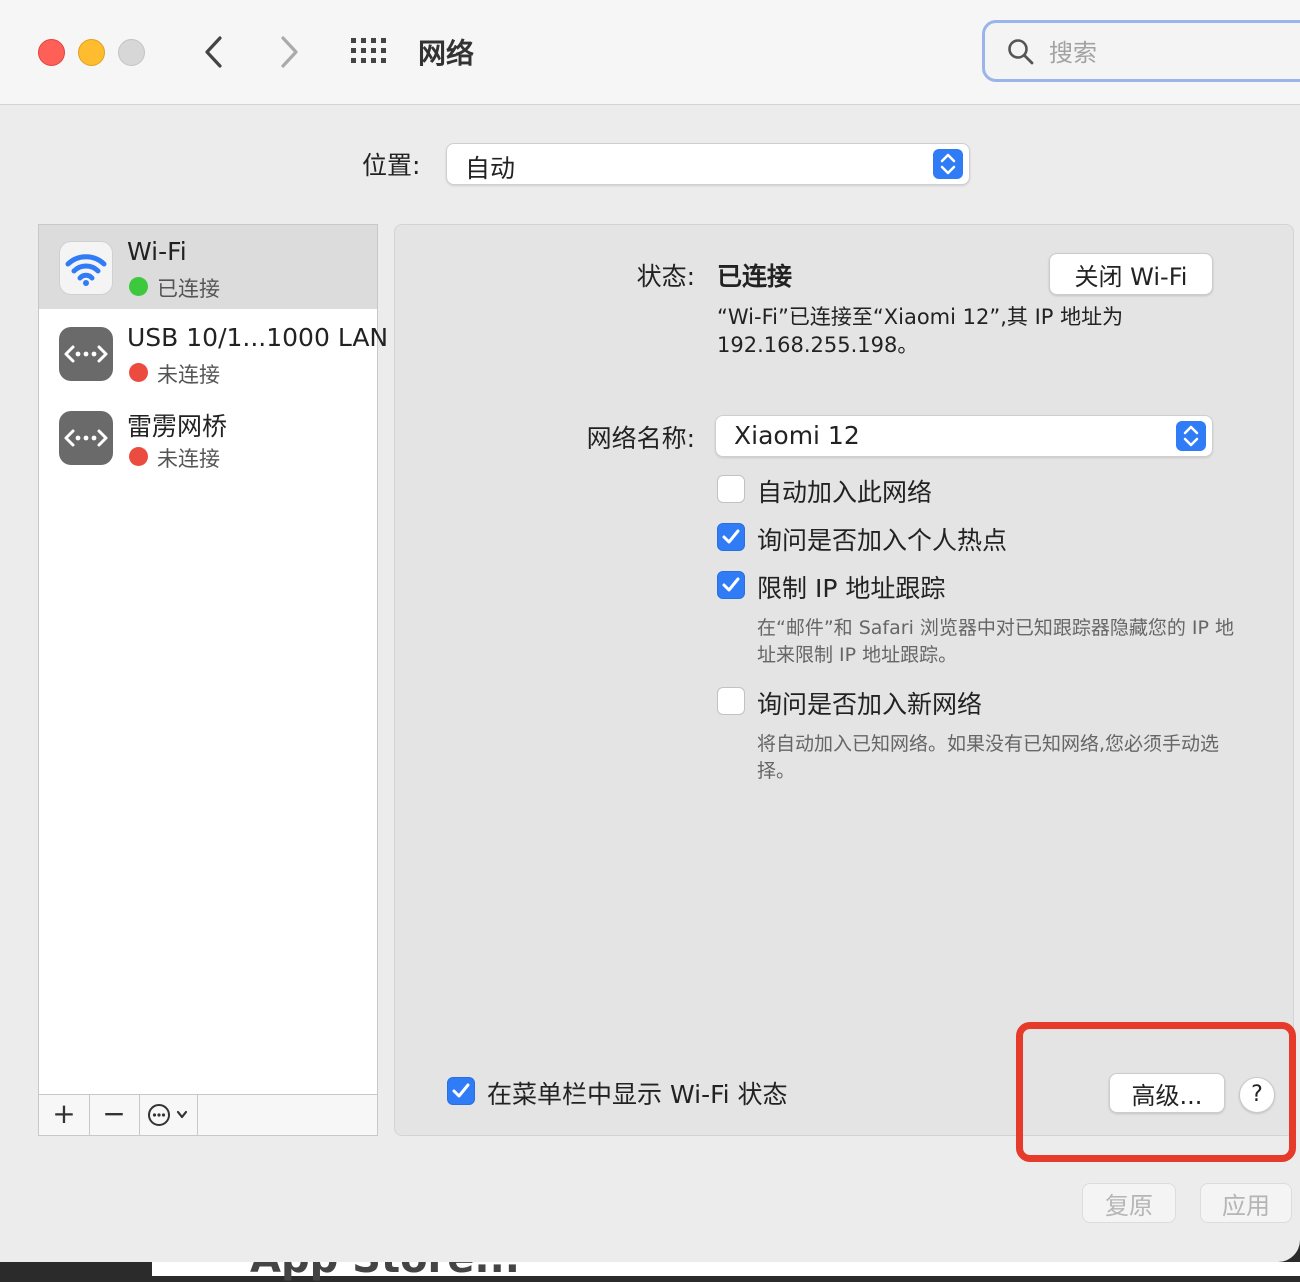 This screenshot has width=1300, height=1282. I want to click on service-status: 已连接, so click(188, 289).